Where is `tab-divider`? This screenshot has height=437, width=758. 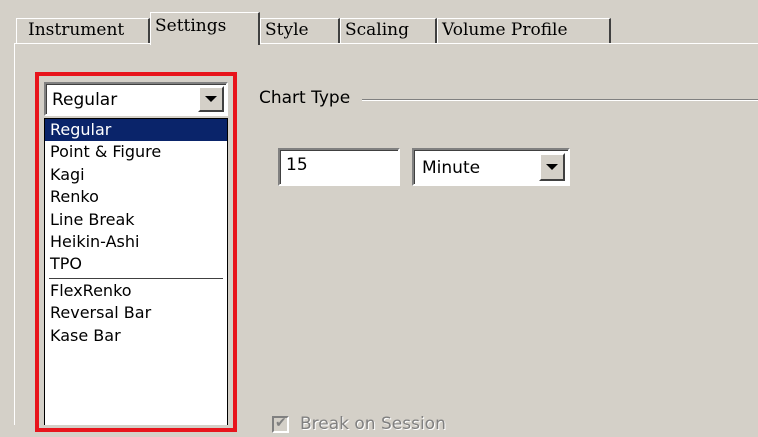
tab-divider is located at coordinates (386, 43).